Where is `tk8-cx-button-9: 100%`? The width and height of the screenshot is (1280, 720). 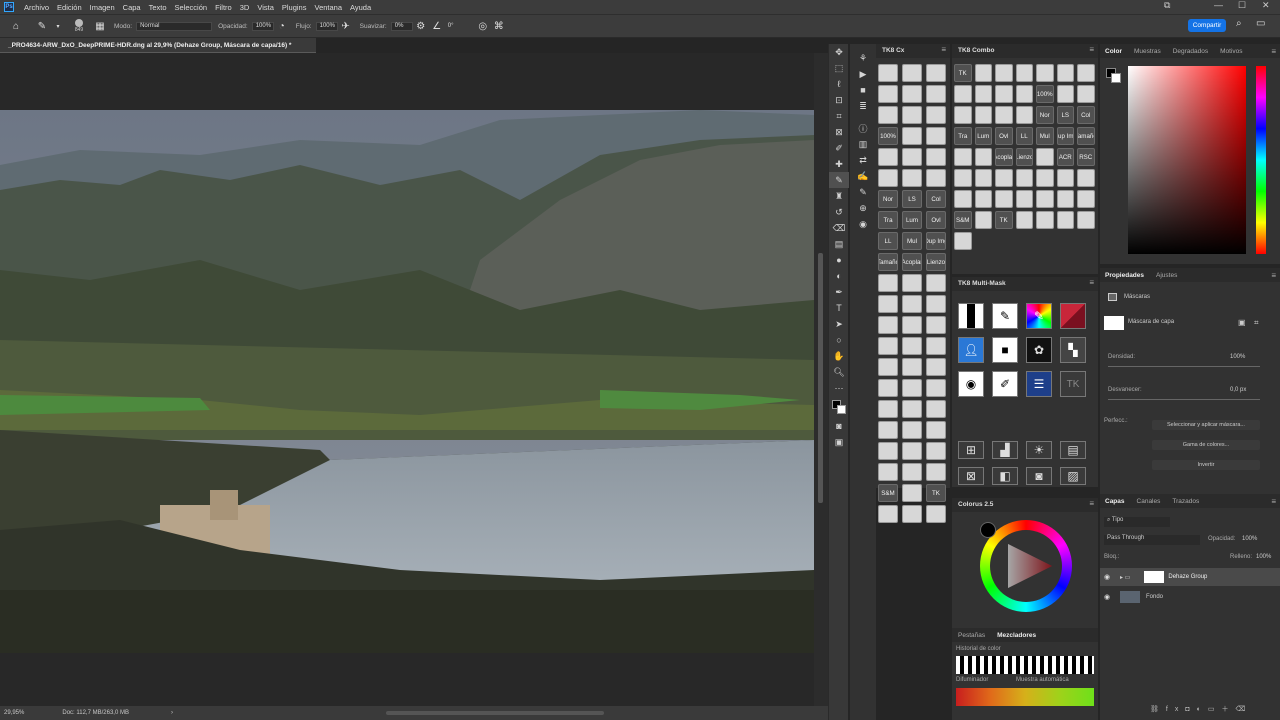 tk8-cx-button-9: 100% is located at coordinates (888, 136).